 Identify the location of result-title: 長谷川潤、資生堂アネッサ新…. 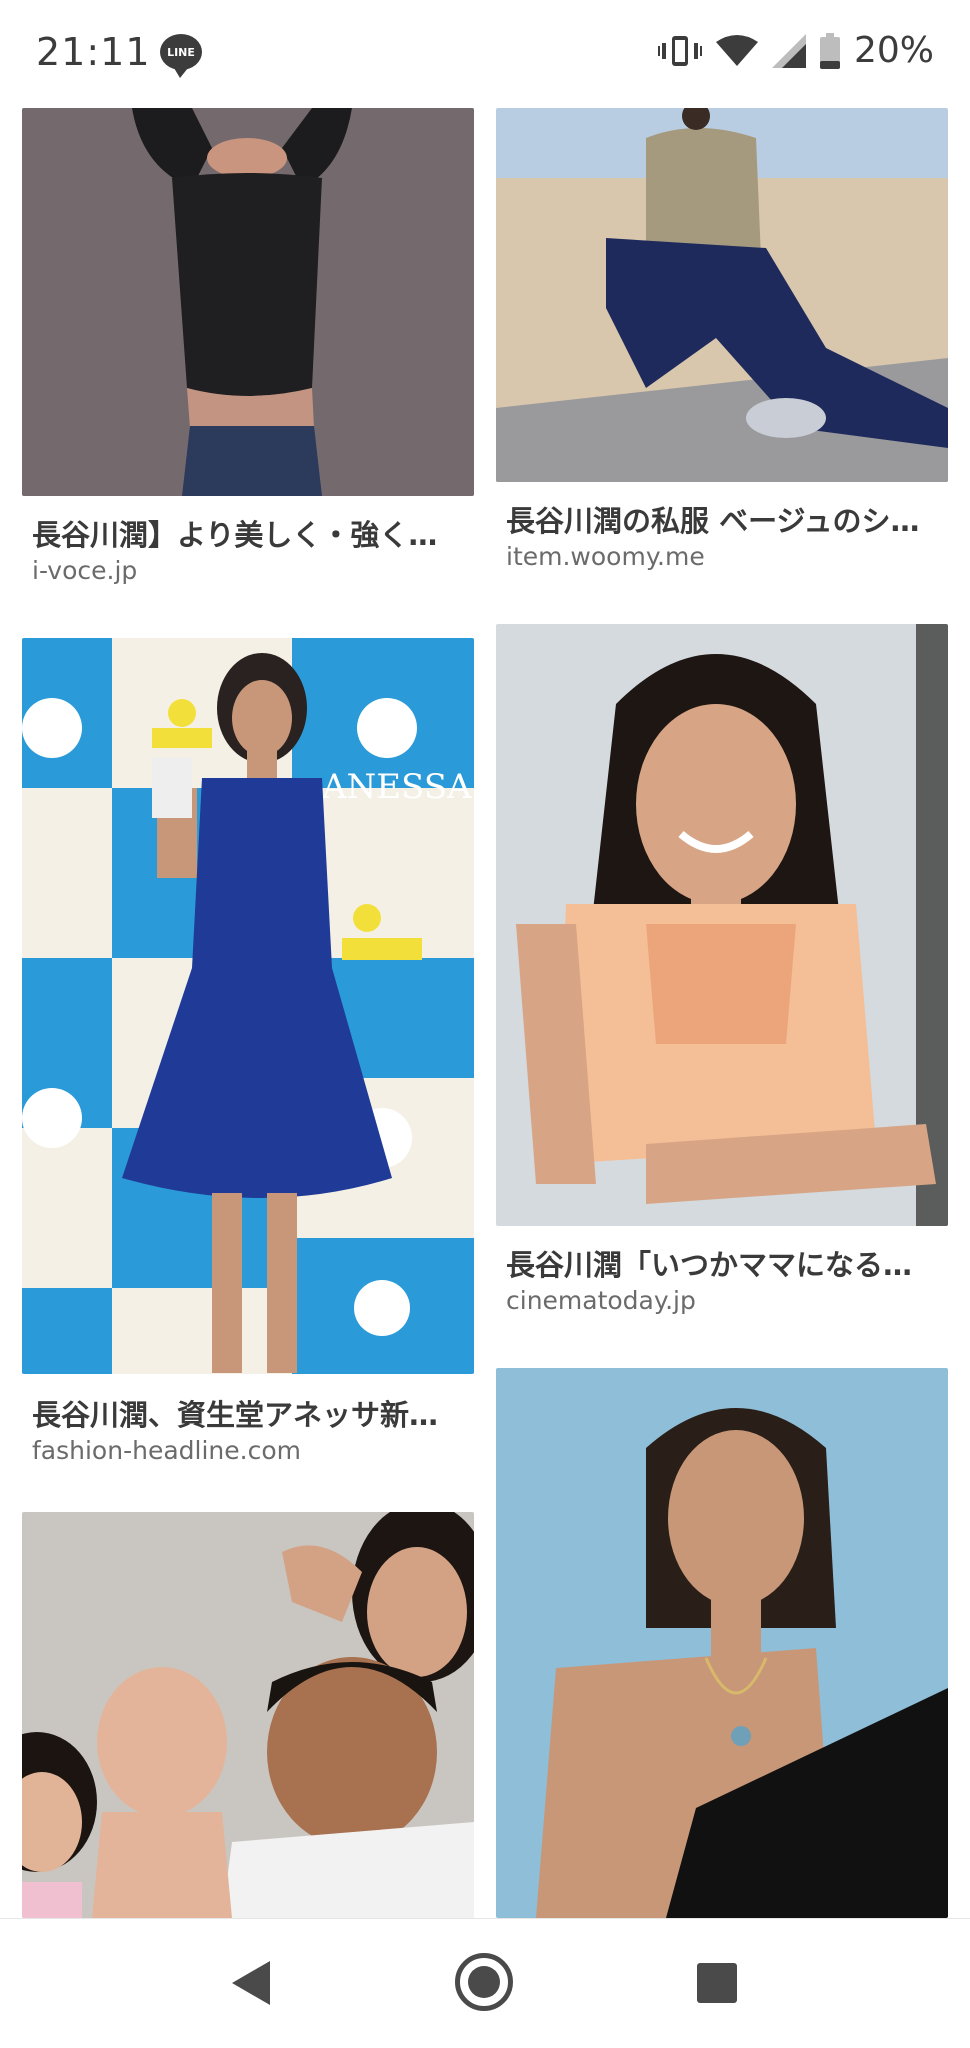
(252, 1413).